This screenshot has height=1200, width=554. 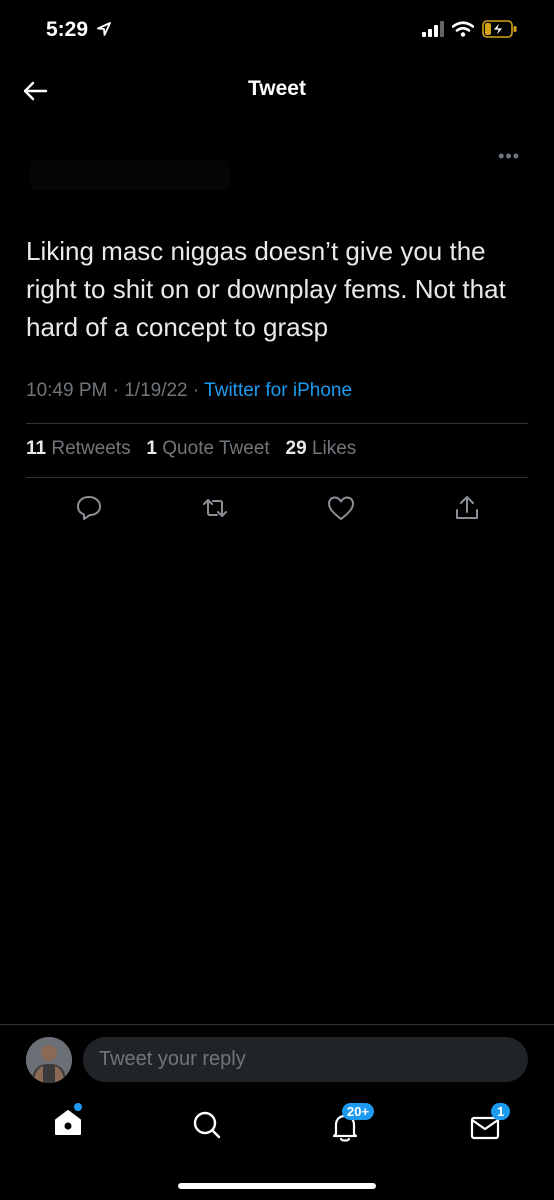 What do you see at coordinates (277, 88) in the screenshot?
I see `page-title: Tweet` at bounding box center [277, 88].